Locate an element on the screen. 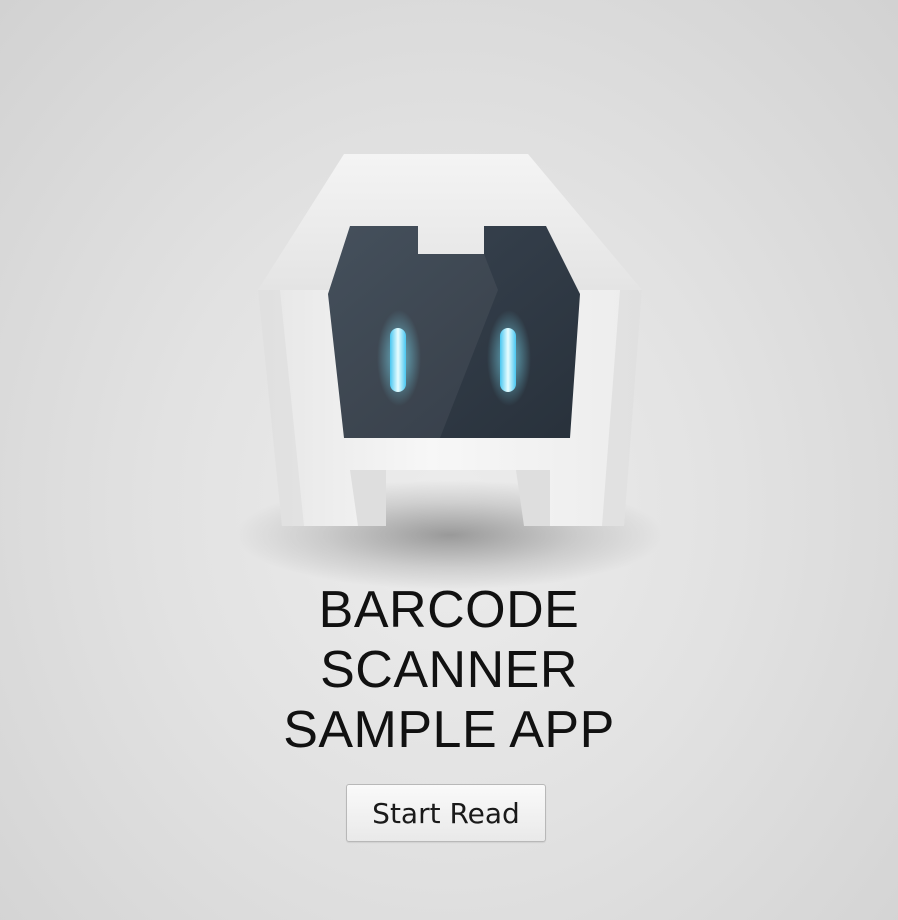  title-line-2: SCANNER is located at coordinates (449, 670).